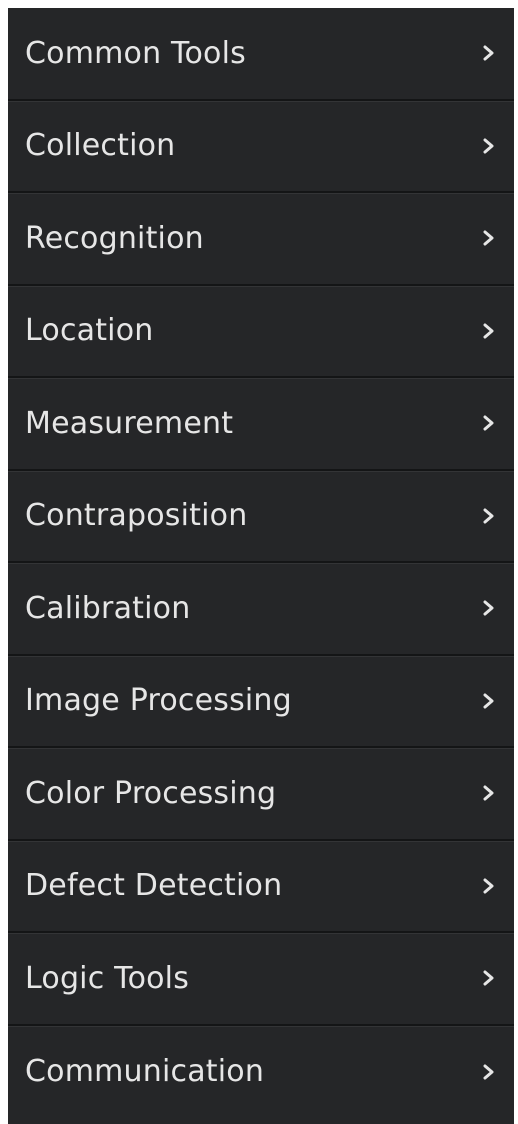 This screenshot has height=1124, width=518. What do you see at coordinates (136, 516) in the screenshot?
I see `menu-item-label: Contraposition` at bounding box center [136, 516].